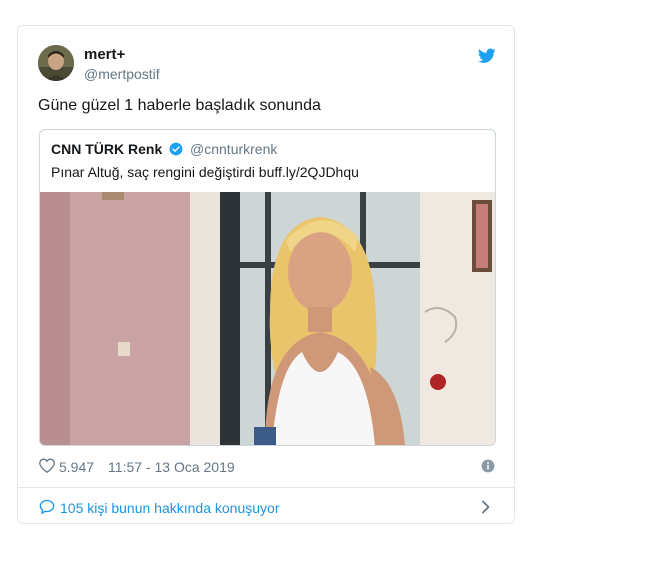 This screenshot has height=562, width=660. What do you see at coordinates (233, 149) in the screenshot?
I see `quoted-author-handle: @cnnturkrenk` at bounding box center [233, 149].